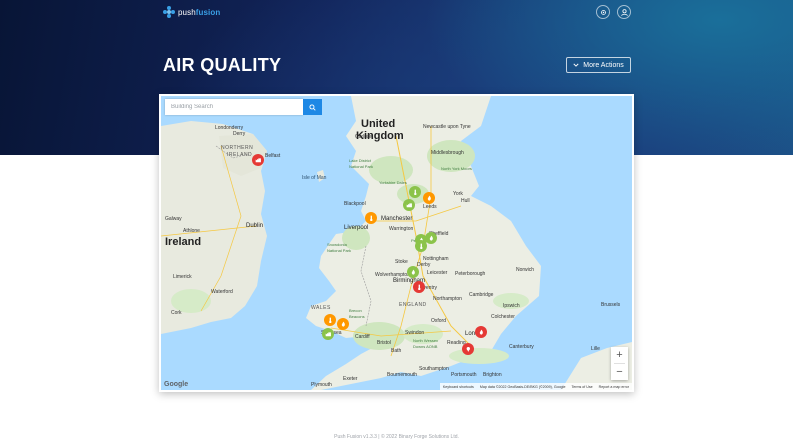  I want to click on label-cambridge: Cambridge, so click(481, 295).